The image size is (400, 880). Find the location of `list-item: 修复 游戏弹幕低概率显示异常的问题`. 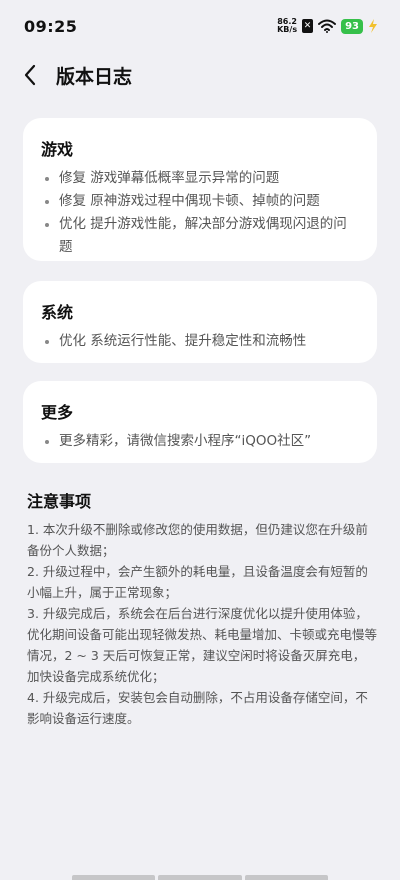

list-item: 修复 游戏弹幕低概率显示异常的问题 is located at coordinates (200, 178).